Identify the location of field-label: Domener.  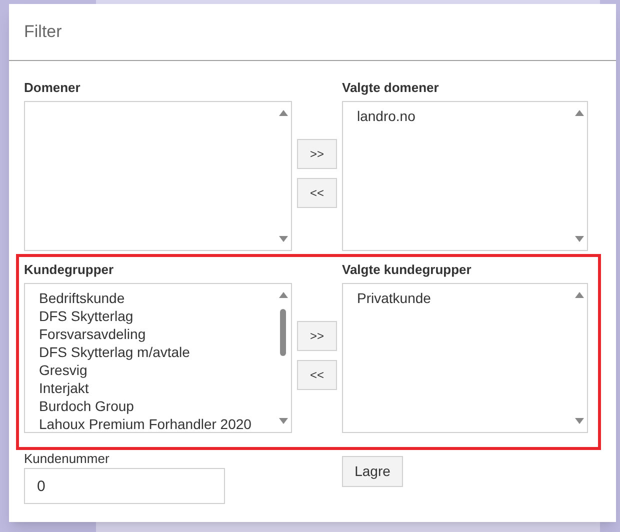
(53, 88).